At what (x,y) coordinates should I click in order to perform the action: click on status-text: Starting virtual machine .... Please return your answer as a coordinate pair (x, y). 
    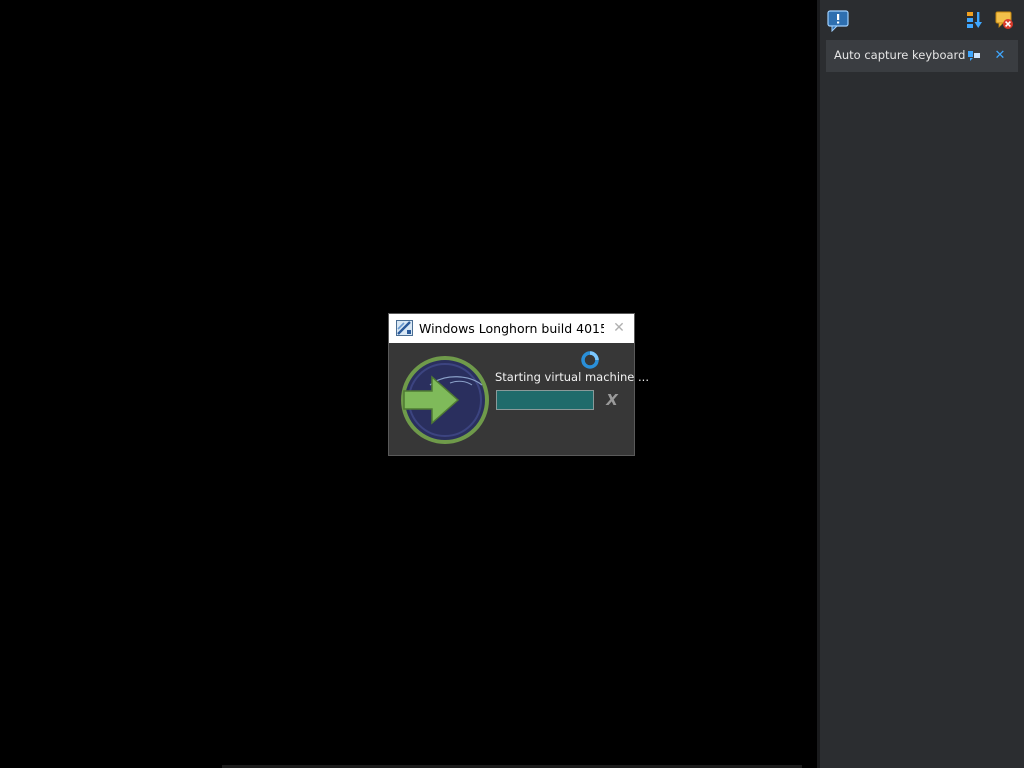
    Looking at the image, I should click on (572, 377).